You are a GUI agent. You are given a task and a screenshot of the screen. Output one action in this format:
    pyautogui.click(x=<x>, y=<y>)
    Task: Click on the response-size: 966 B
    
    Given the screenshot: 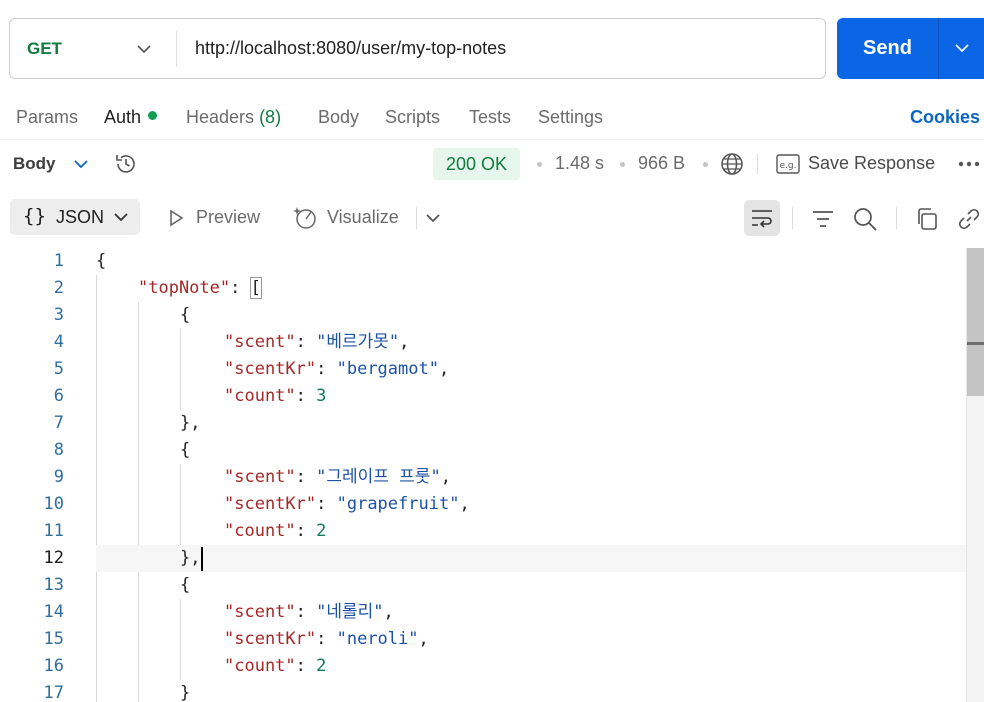 What is the action you would take?
    pyautogui.click(x=661, y=163)
    